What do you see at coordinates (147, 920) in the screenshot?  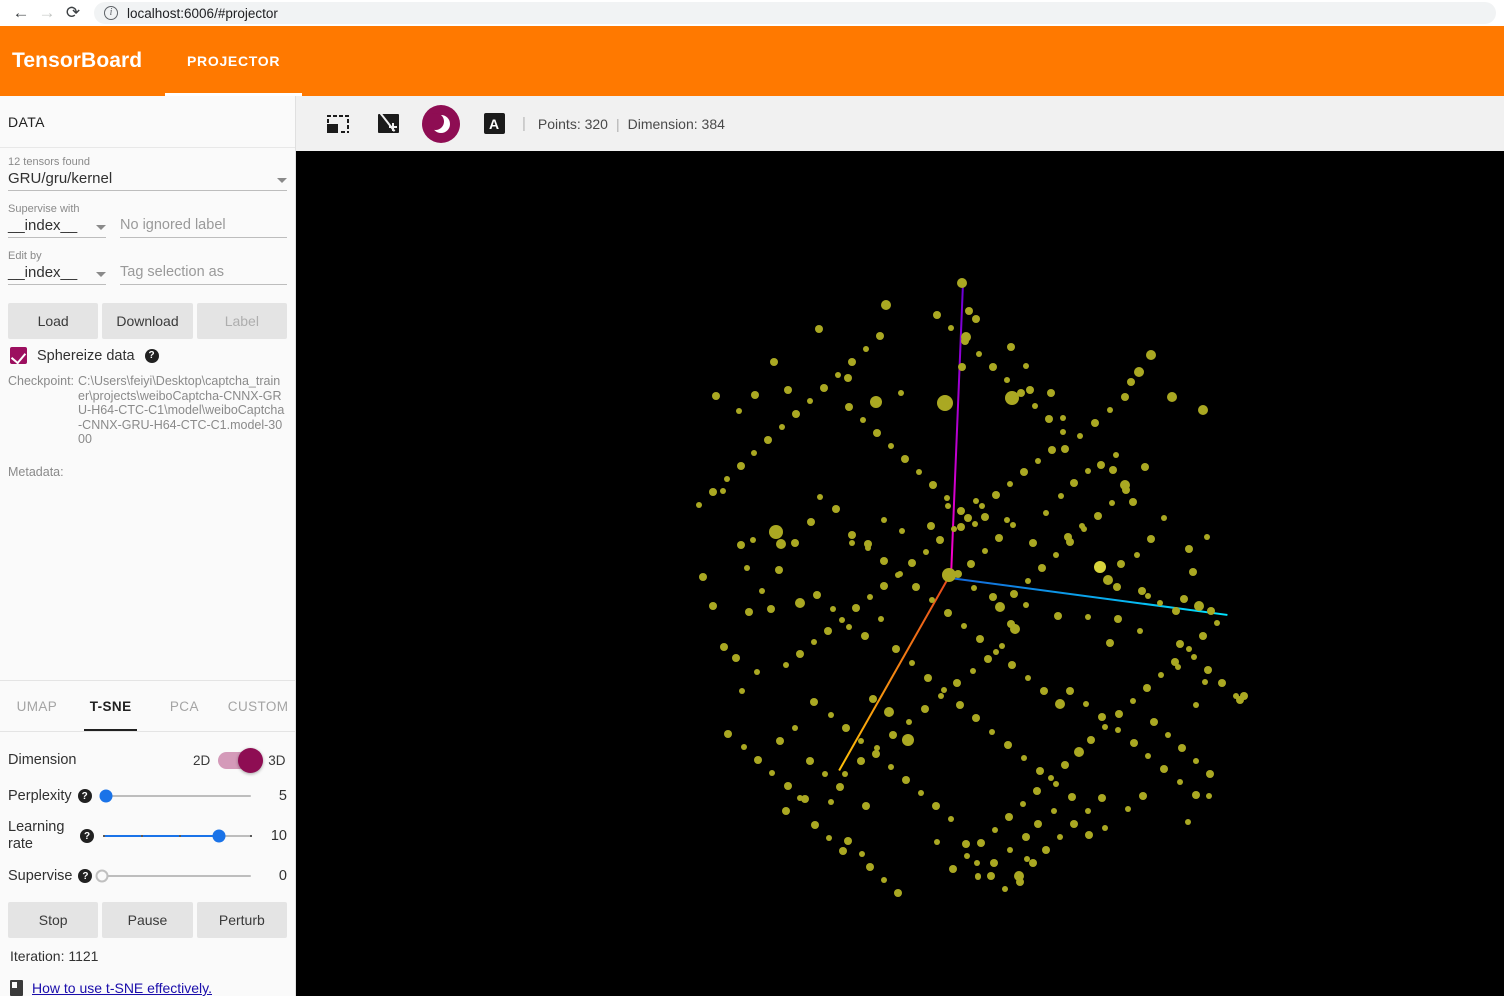 I see `pause-button: Pause` at bounding box center [147, 920].